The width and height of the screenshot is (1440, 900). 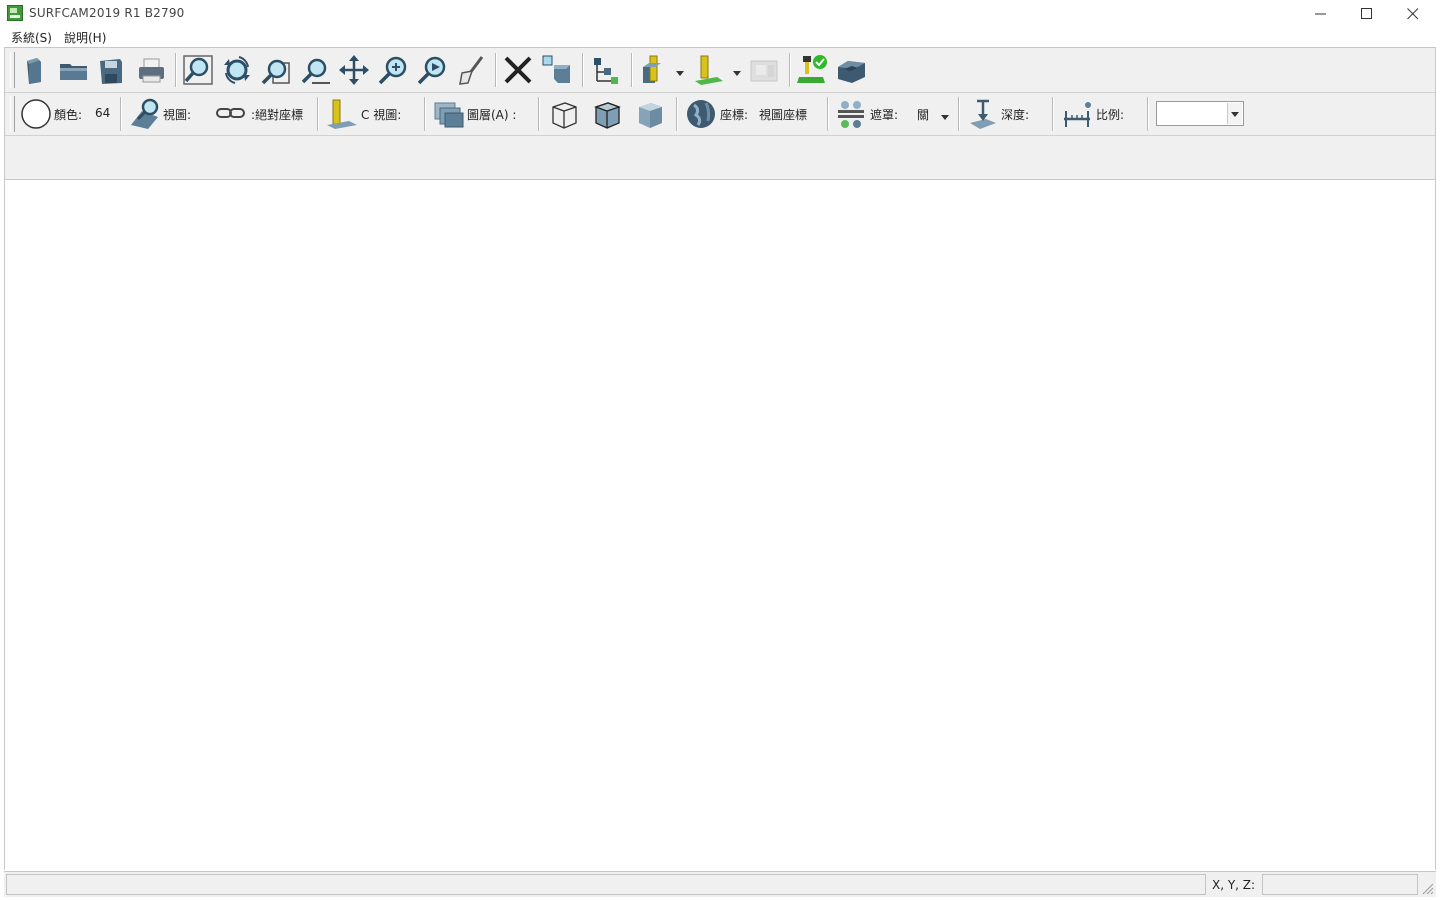 I want to click on move-object-button, so click(x=557, y=70).